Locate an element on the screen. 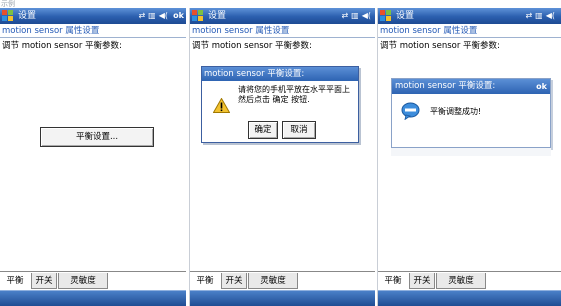  confirm-button: 确定 is located at coordinates (263, 130).